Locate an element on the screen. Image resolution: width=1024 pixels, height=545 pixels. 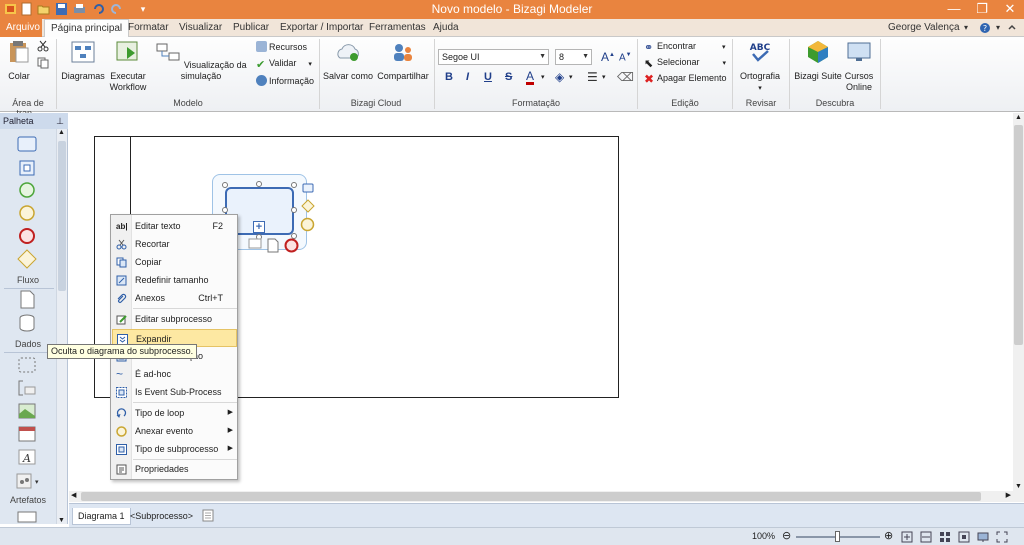
print-icon is located at coordinates (79, 9).